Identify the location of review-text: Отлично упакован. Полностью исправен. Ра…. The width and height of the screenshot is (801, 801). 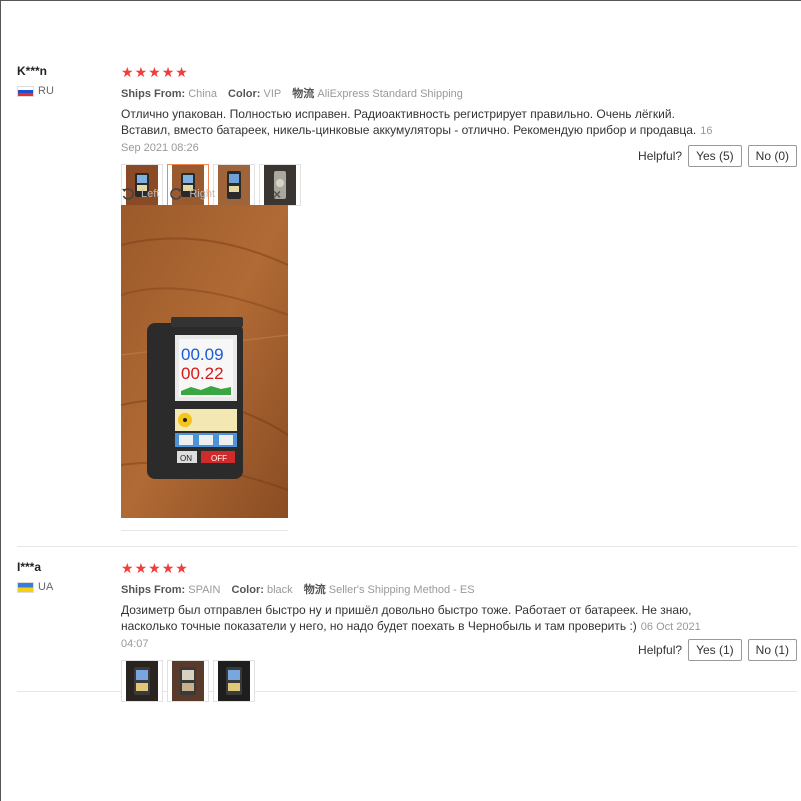
(421, 131).